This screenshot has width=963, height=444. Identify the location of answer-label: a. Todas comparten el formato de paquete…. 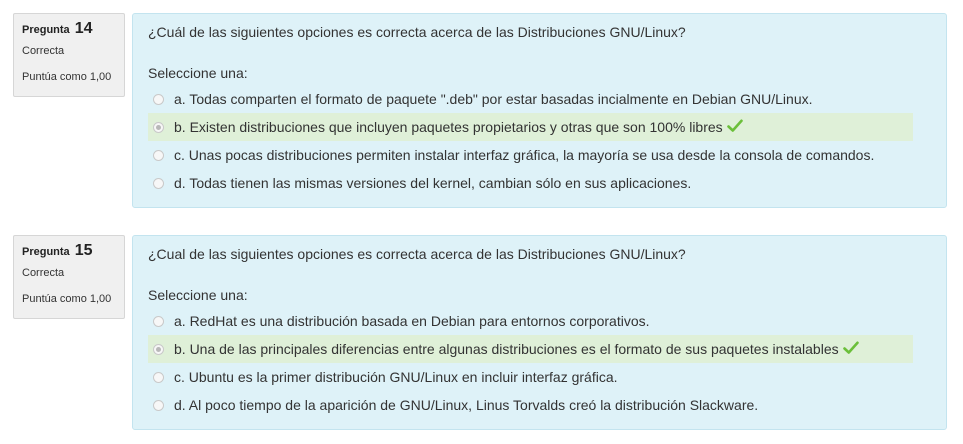
(493, 99).